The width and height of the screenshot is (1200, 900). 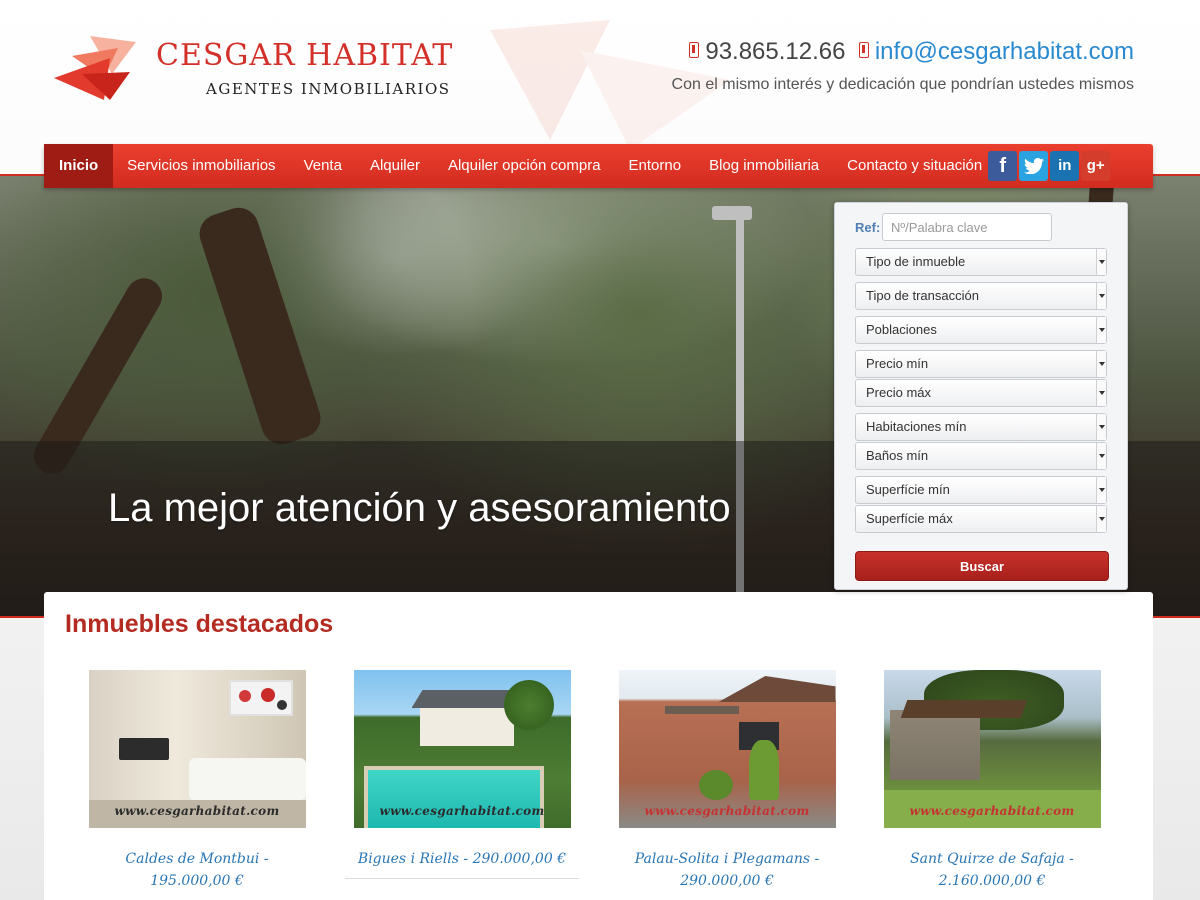 What do you see at coordinates (901, 329) in the screenshot?
I see `select-label: Poblaciones` at bounding box center [901, 329].